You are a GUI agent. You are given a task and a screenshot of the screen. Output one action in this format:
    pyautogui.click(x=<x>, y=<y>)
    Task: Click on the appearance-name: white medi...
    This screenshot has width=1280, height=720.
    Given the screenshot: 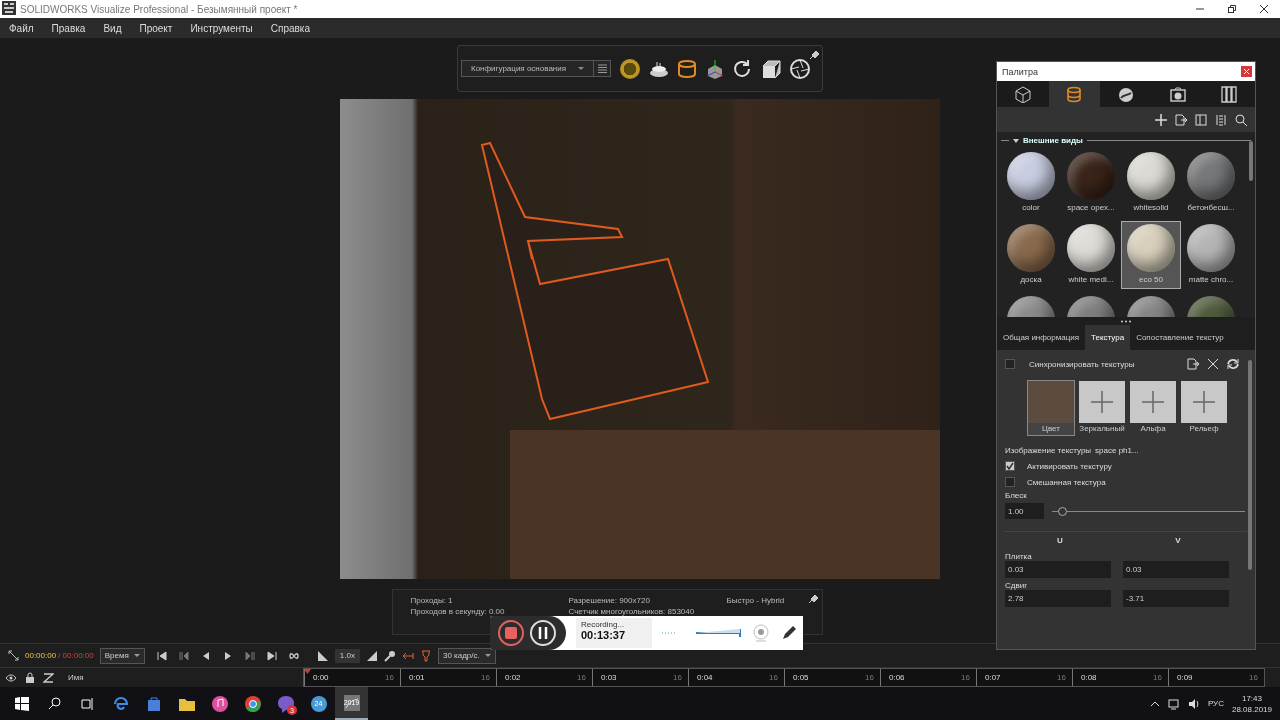 What is the action you would take?
    pyautogui.click(x=1091, y=279)
    